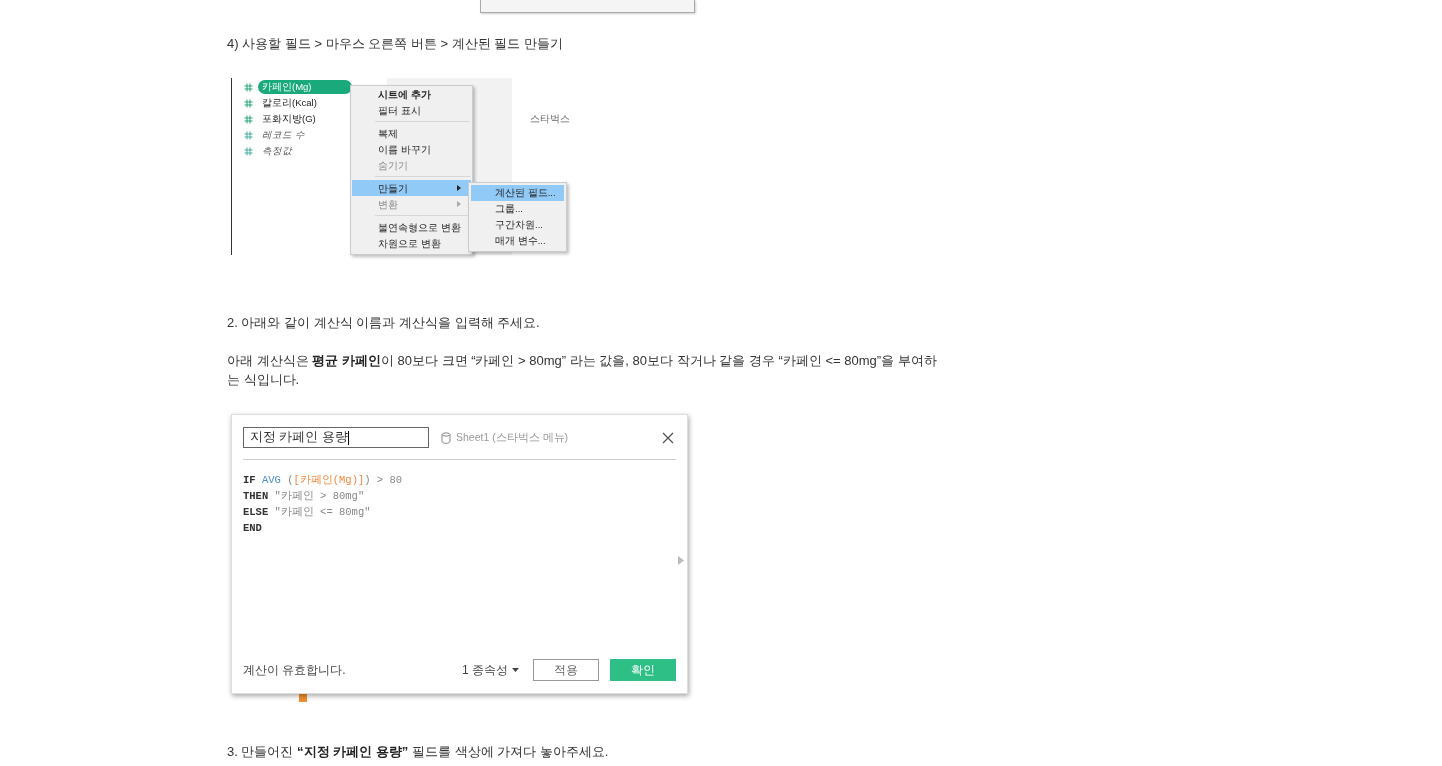  I want to click on field-item: 칼로리(Kcal), so click(294, 103).